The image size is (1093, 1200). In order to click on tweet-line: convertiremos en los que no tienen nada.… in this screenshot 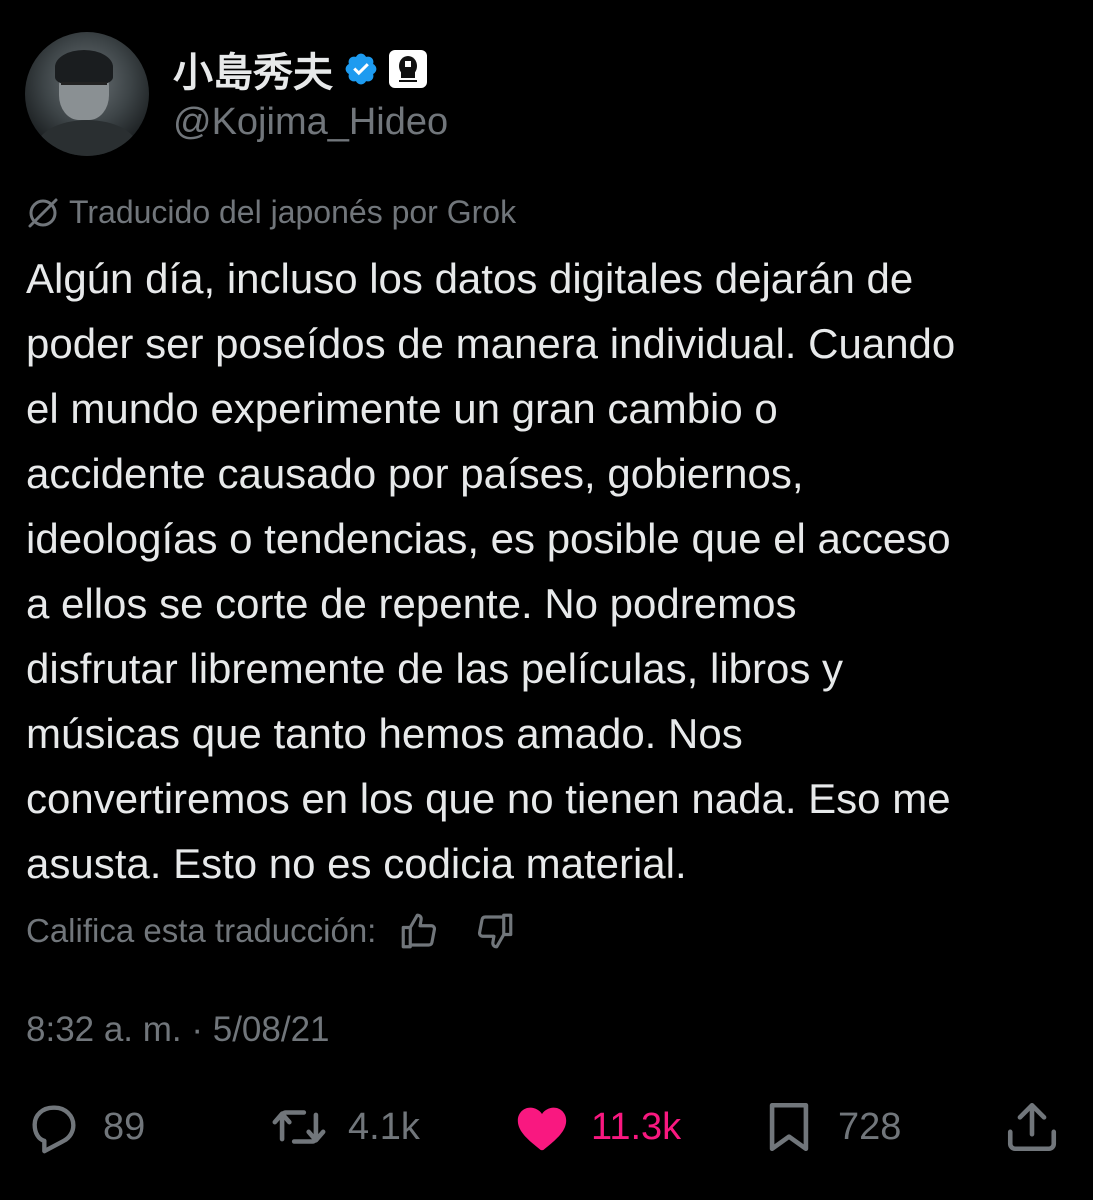, I will do `click(488, 798)`.